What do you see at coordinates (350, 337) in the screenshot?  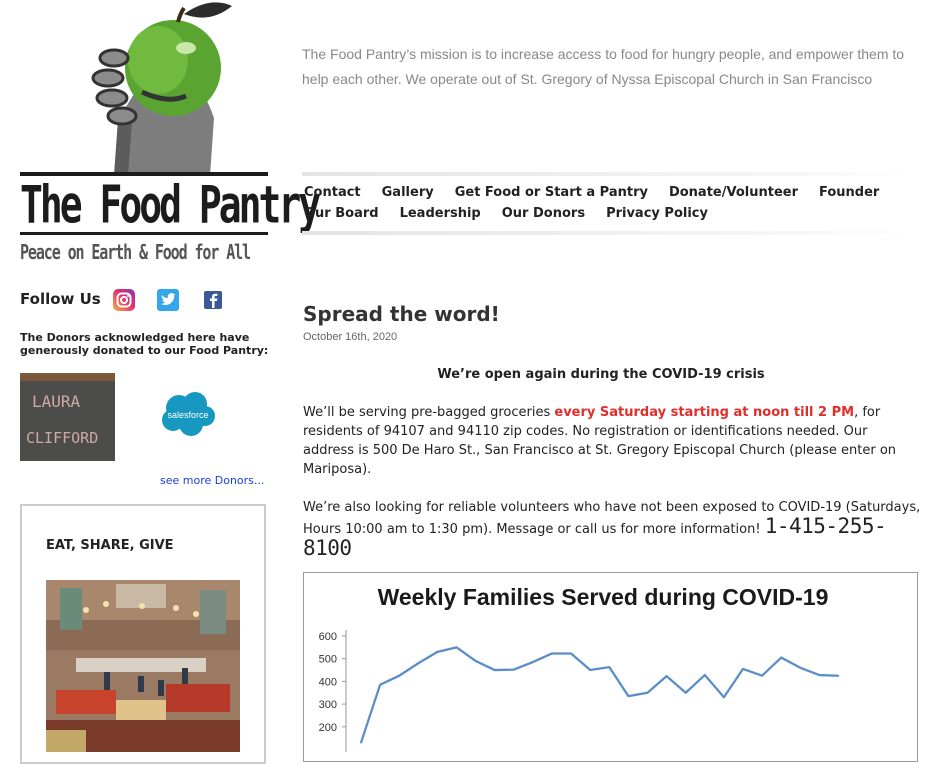 I see `post-date: October 16th, 2020` at bounding box center [350, 337].